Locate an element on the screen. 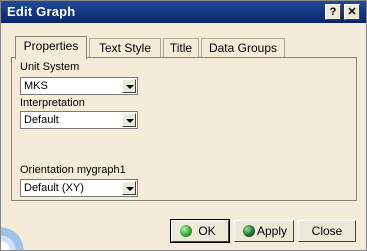  unit-system-label: Unit System is located at coordinates (50, 67).